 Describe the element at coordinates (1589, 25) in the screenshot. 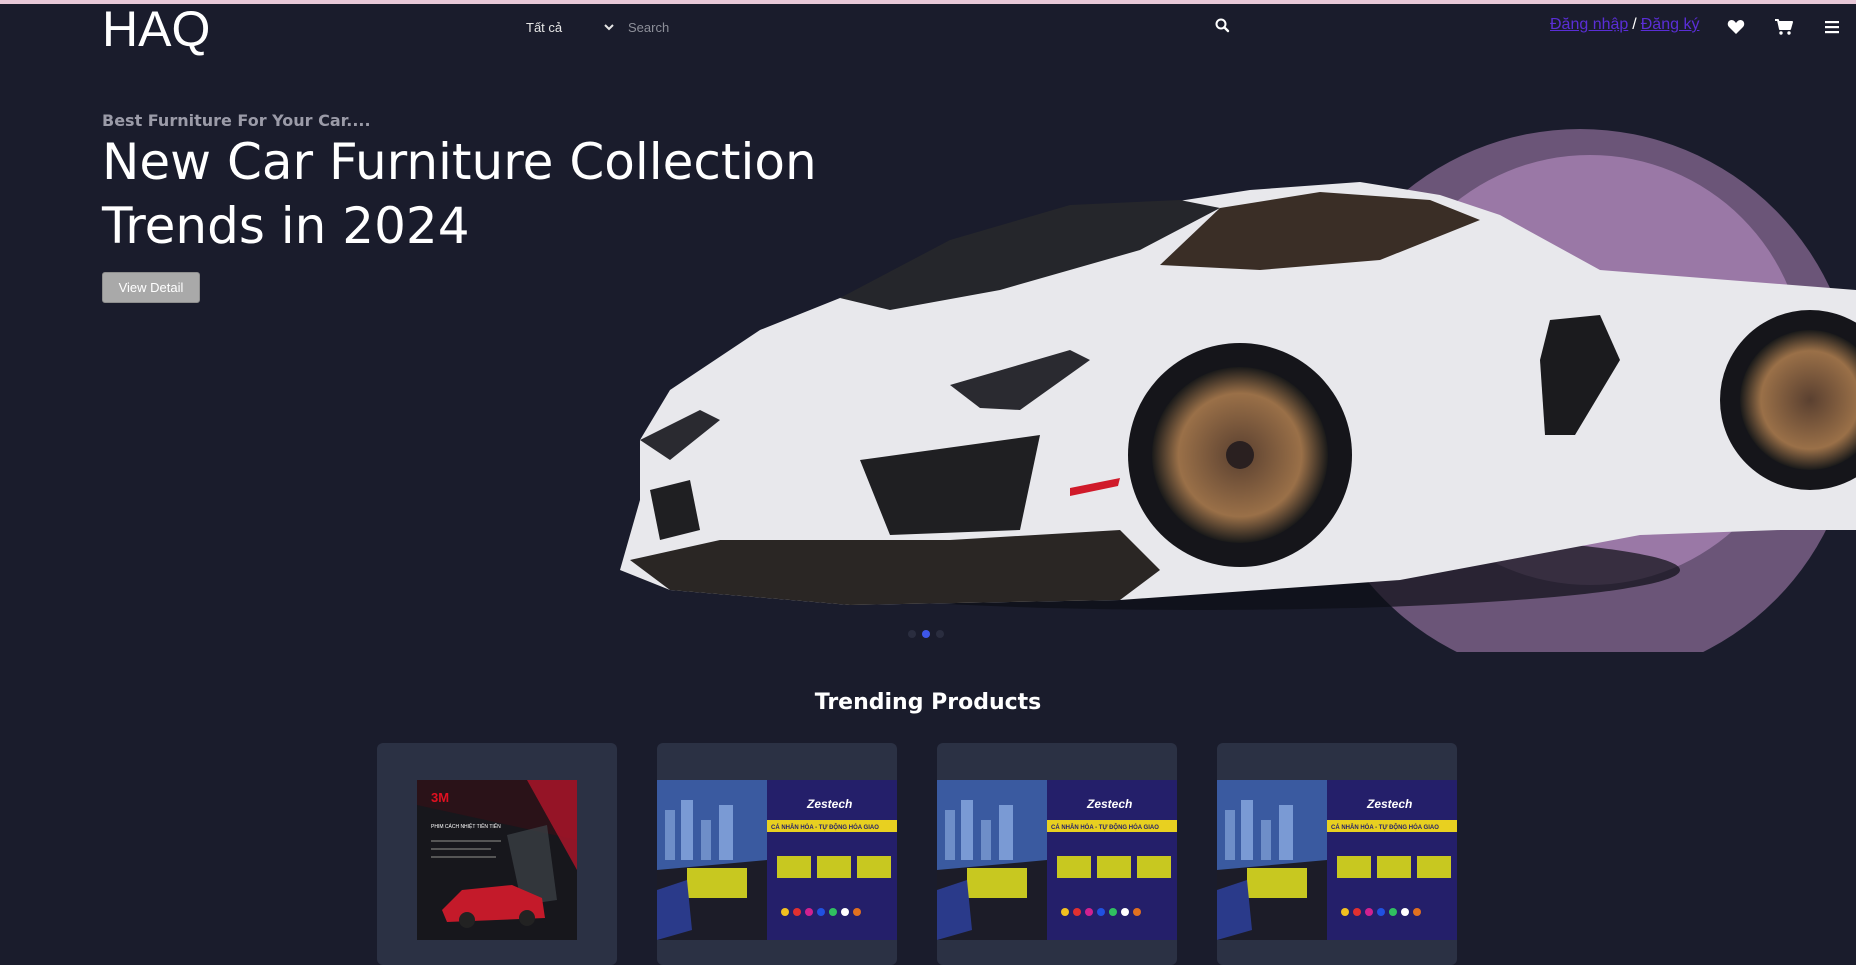

I see `login-link: Đăng nhập` at that location.